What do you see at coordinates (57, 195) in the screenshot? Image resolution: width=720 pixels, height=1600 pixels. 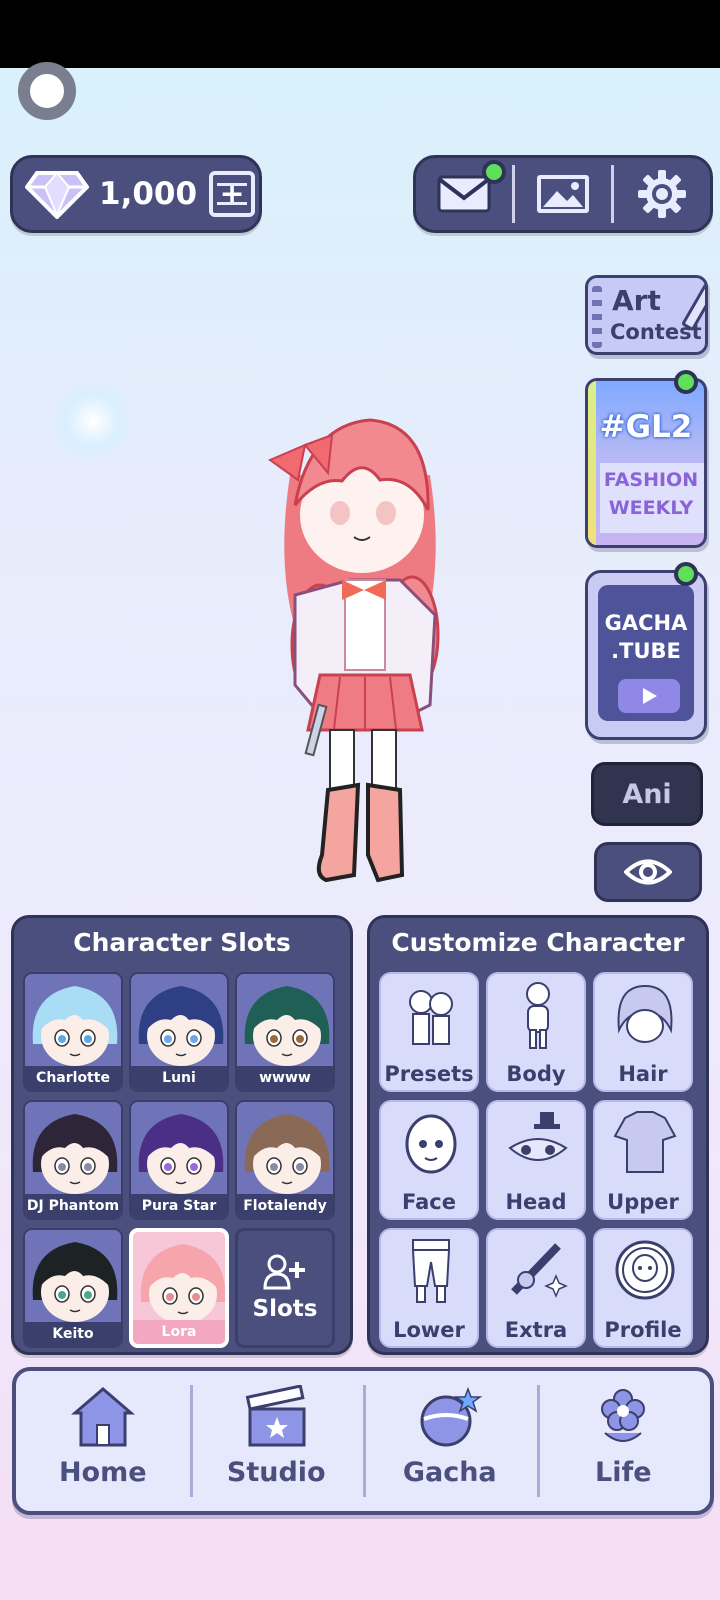 I see `diamond-icon` at bounding box center [57, 195].